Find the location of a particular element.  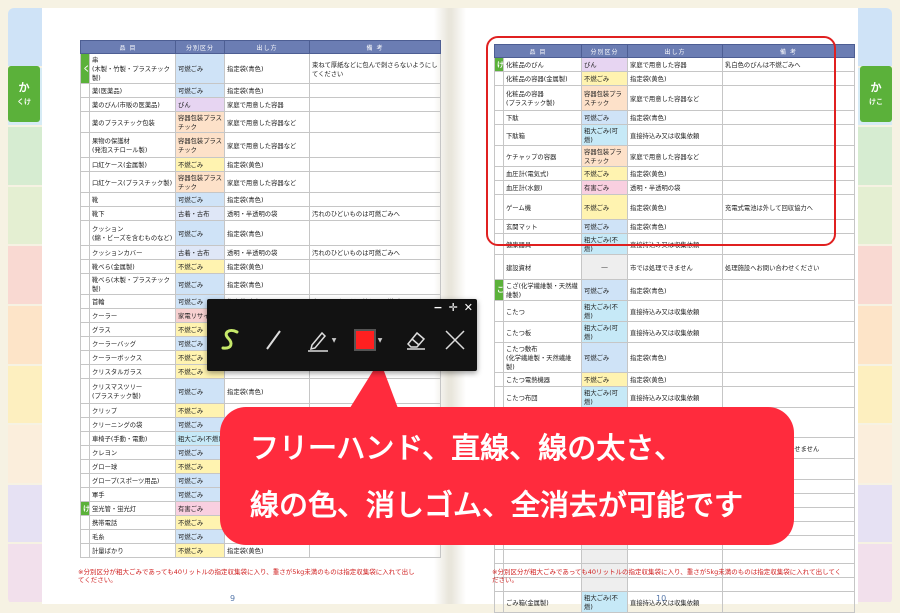

note-cell: 処理施設へお問い合わせください is located at coordinates (789, 267).